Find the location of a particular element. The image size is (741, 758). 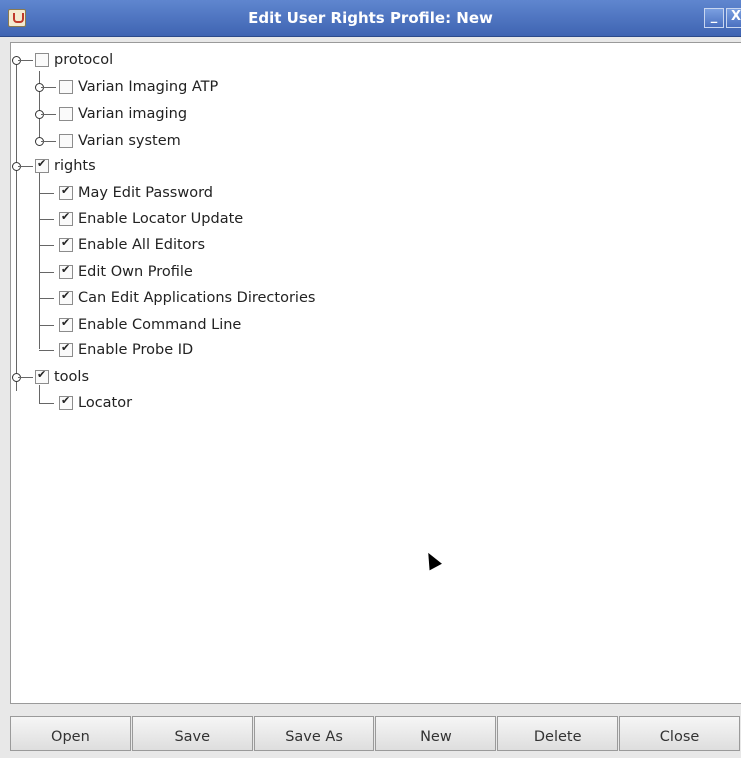

checkbox-edit-own-profile is located at coordinates (66, 271).